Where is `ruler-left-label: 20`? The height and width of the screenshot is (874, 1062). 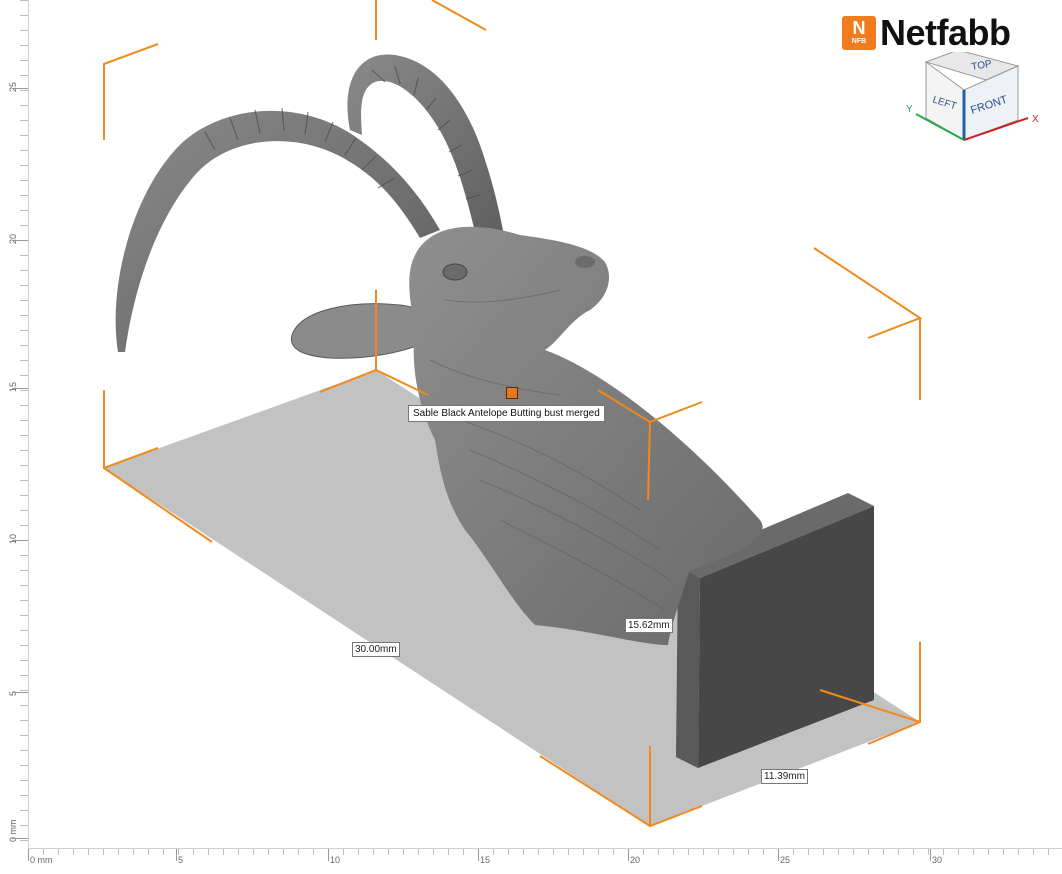 ruler-left-label: 20 is located at coordinates (13, 238).